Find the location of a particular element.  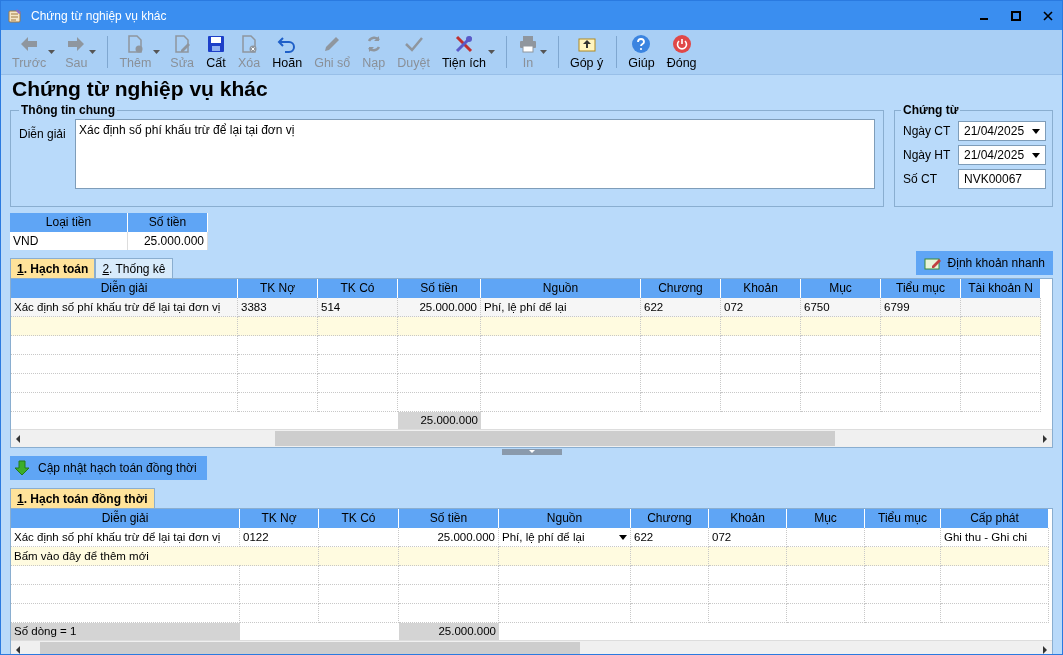

field-label: Diễn giải is located at coordinates (43, 134).